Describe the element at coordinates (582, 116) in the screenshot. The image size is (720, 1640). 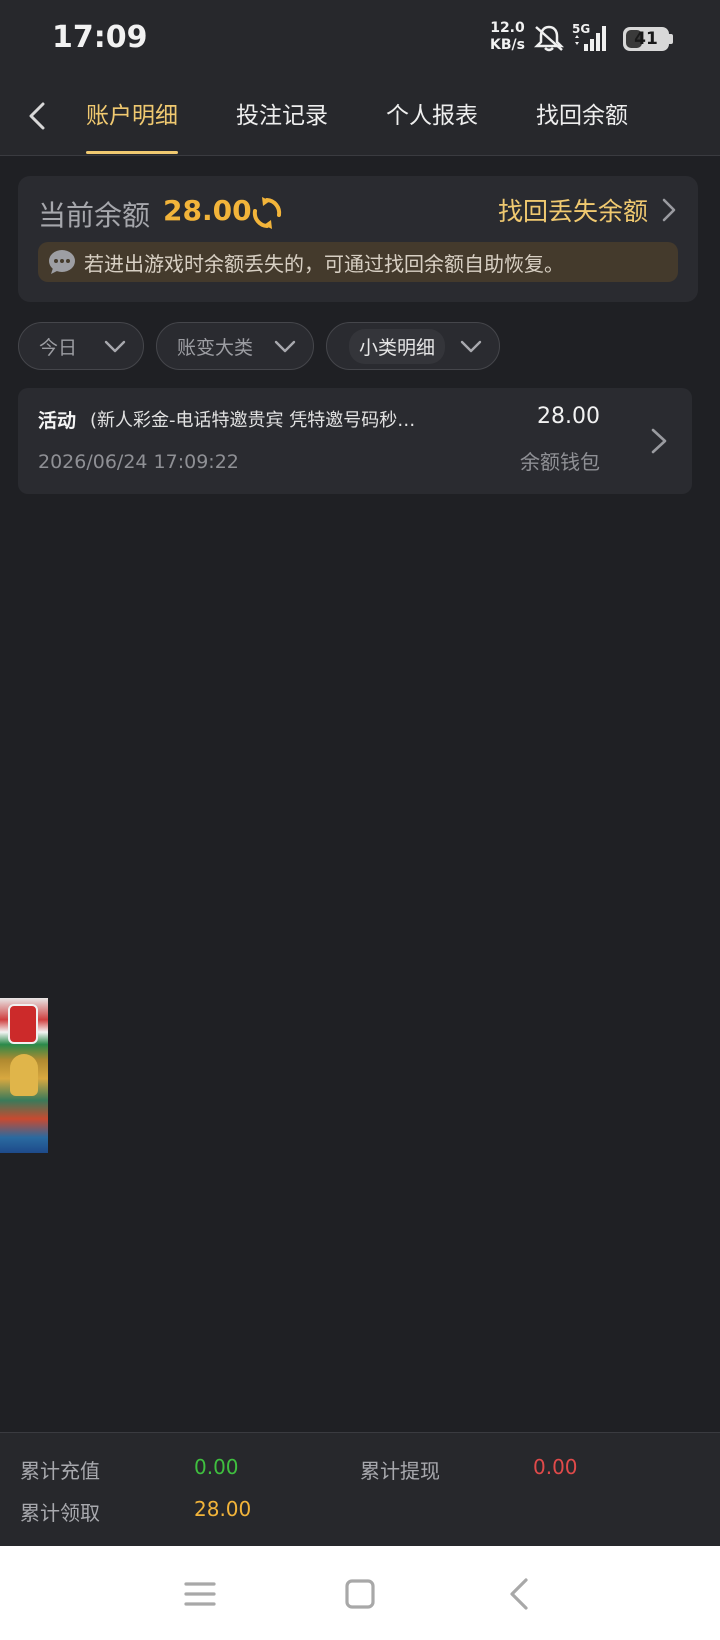
I see `tab-label: 找回余额` at that location.